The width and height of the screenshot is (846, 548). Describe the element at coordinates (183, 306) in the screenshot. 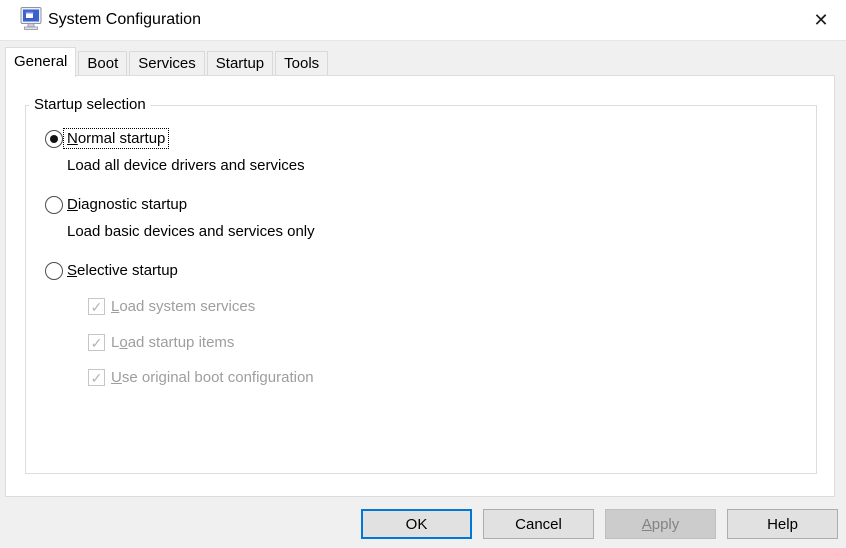

I see `load-system-services-label: Load system services` at that location.